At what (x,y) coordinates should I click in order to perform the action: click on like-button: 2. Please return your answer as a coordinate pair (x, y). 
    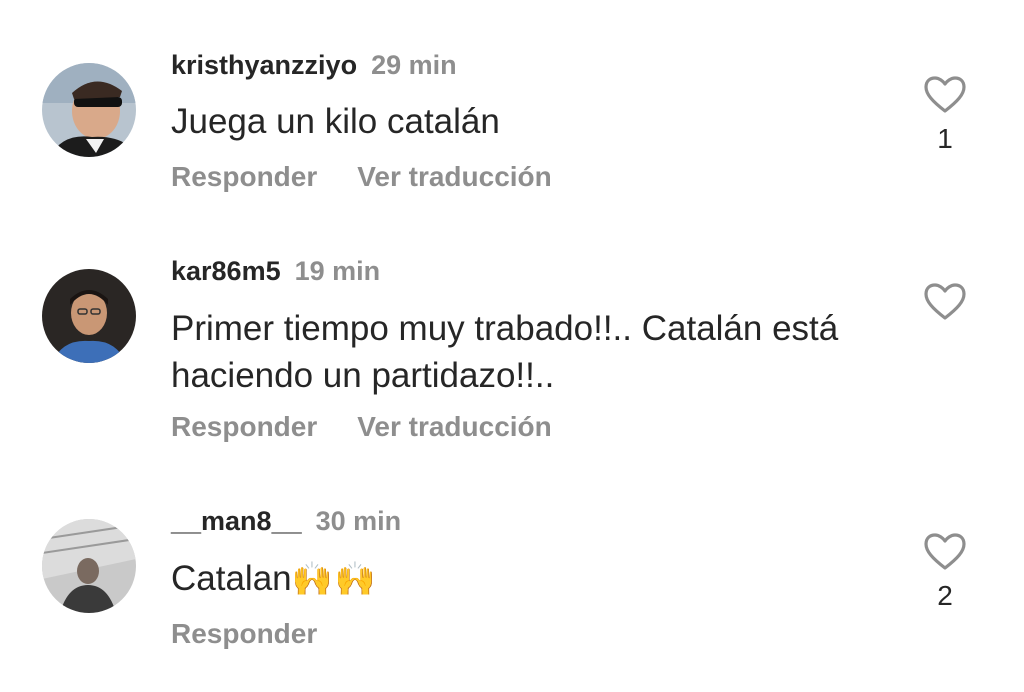
    Looking at the image, I should click on (945, 573).